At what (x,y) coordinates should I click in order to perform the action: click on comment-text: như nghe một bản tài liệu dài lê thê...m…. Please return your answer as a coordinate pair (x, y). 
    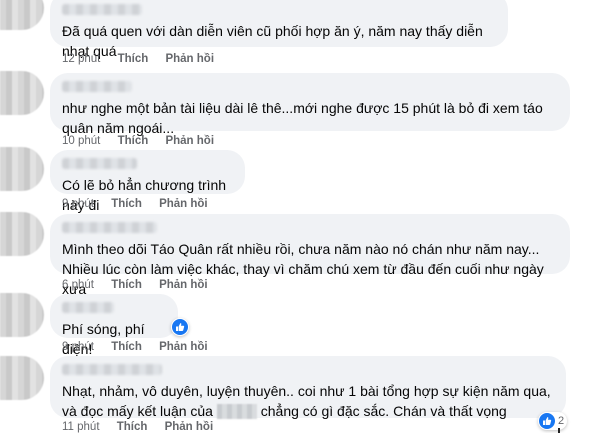
    Looking at the image, I should click on (302, 118).